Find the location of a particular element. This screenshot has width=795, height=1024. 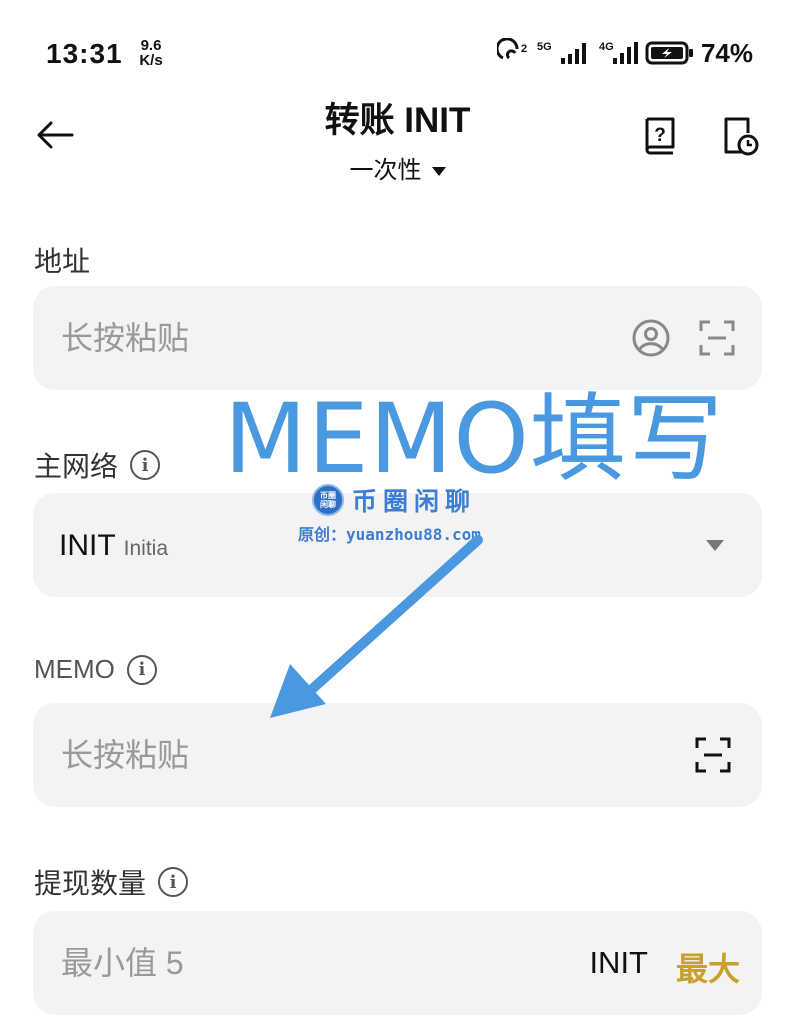

memo-field is located at coordinates (397, 755).